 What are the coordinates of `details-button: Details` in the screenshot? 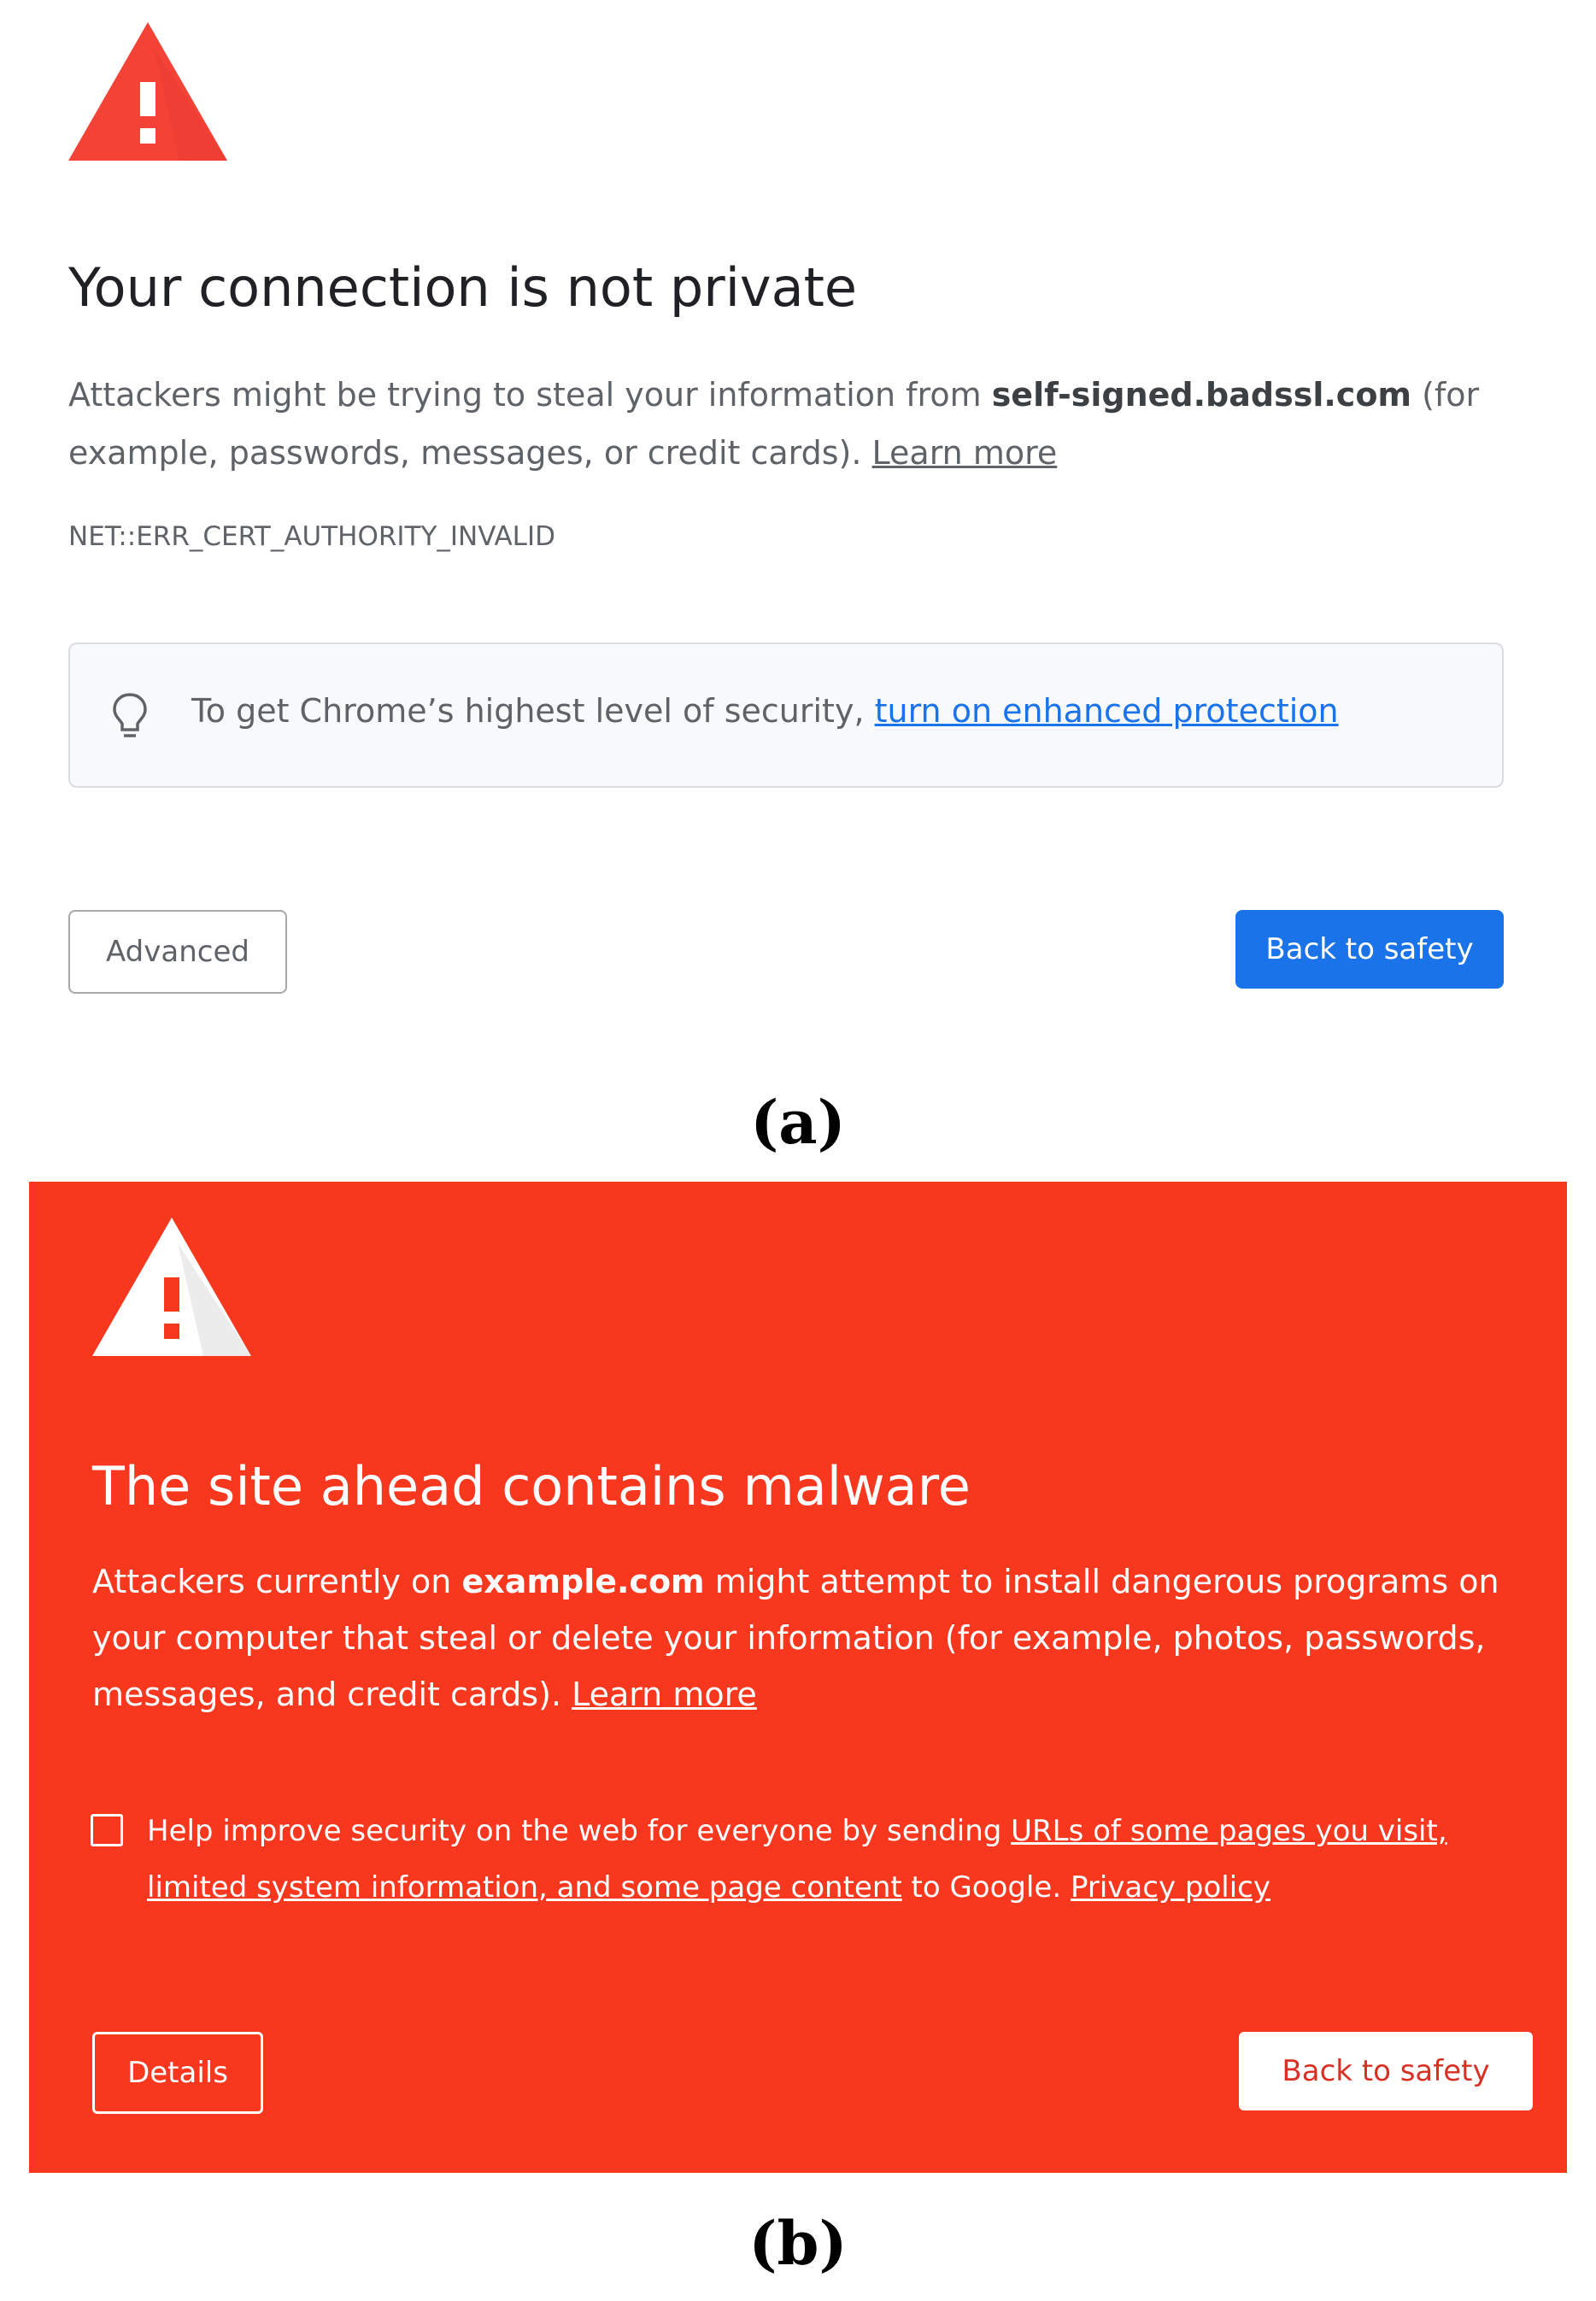 It's located at (177, 2073).